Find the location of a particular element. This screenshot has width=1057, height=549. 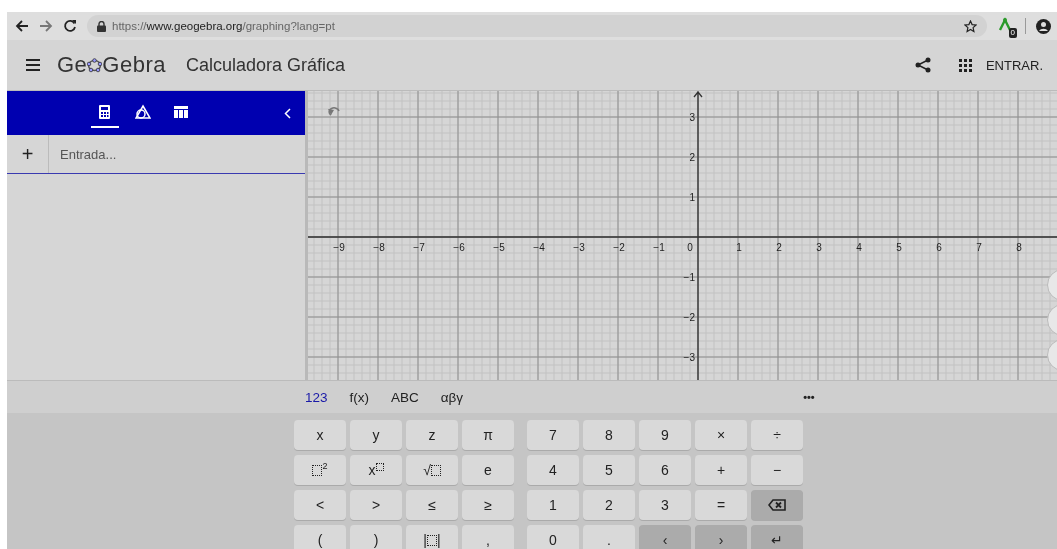

keyboard-key: e is located at coordinates (488, 470).